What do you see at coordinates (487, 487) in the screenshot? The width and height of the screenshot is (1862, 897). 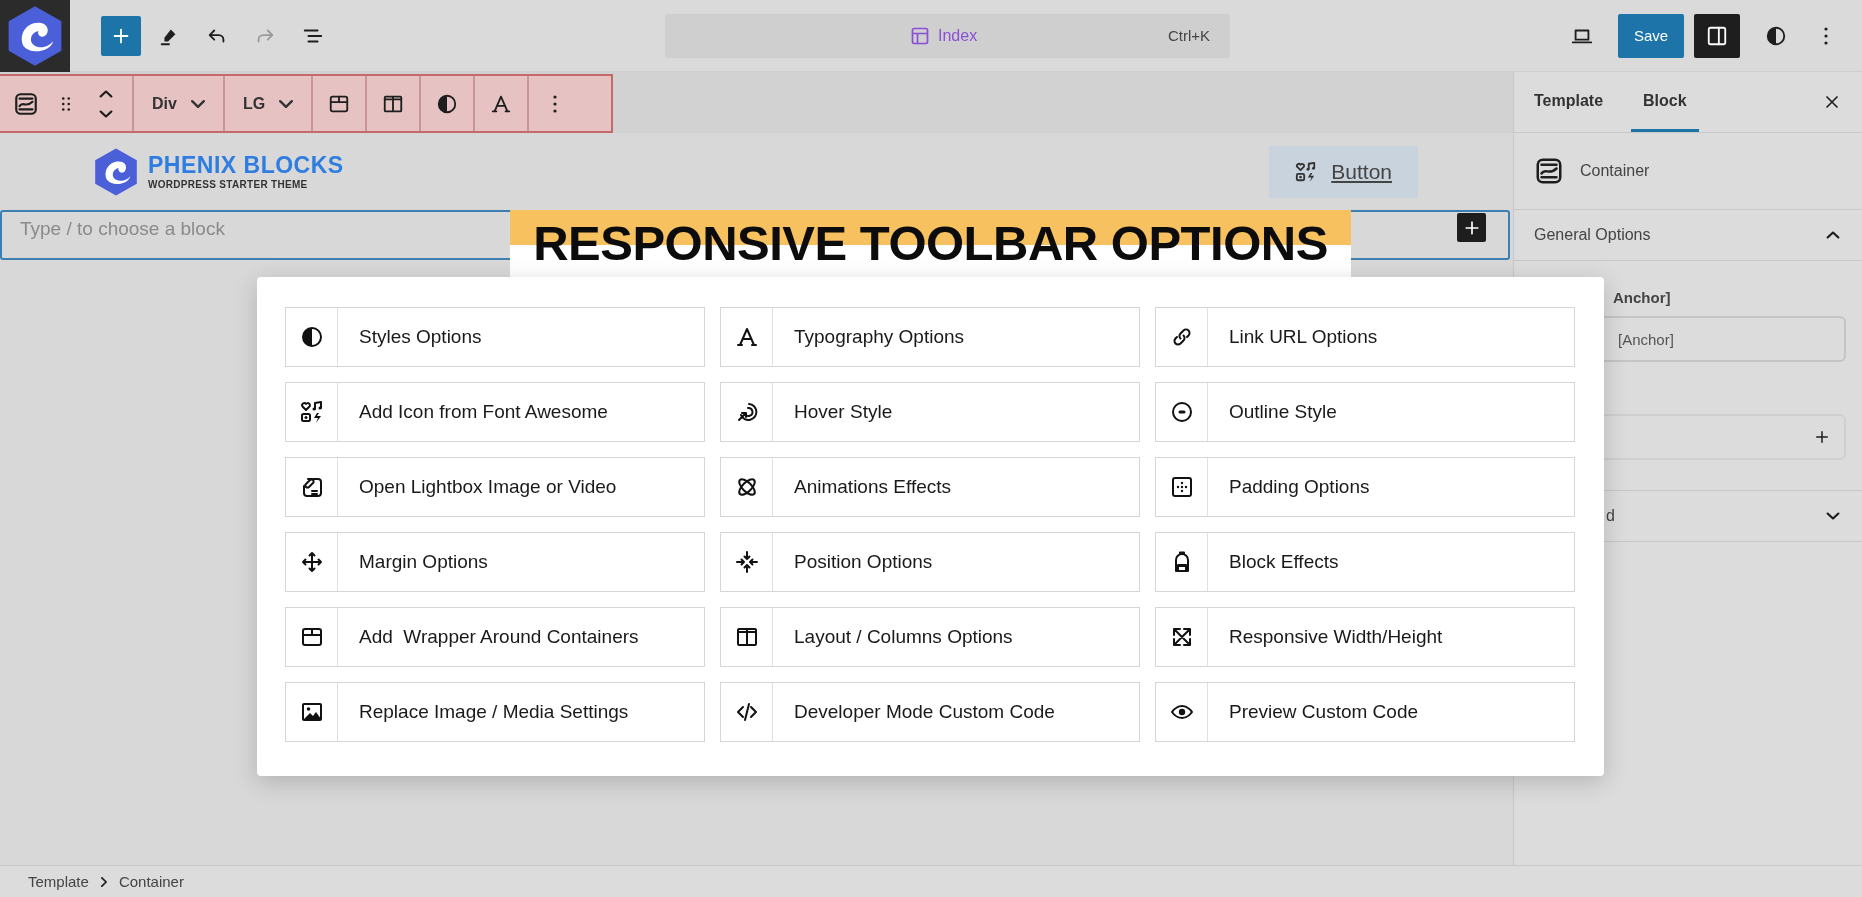 I see `feature-label: Open Lightbox Image or Video` at bounding box center [487, 487].